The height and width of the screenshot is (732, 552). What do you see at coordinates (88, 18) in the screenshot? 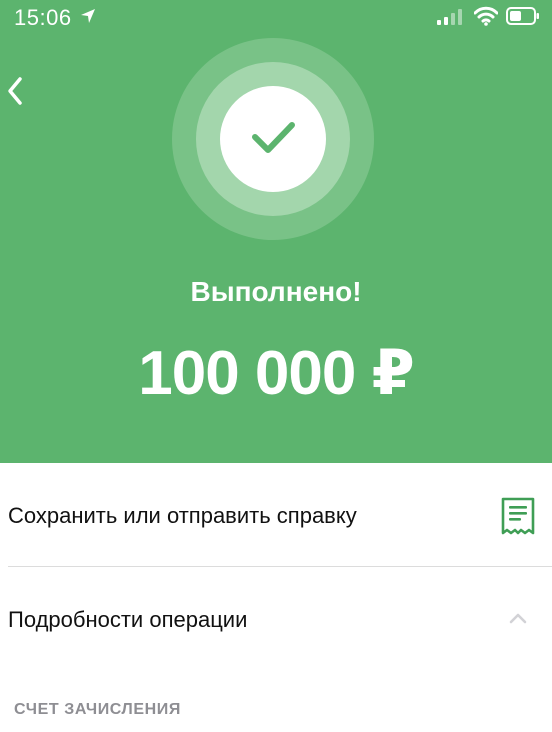
I see `location-arrow-icon` at bounding box center [88, 18].